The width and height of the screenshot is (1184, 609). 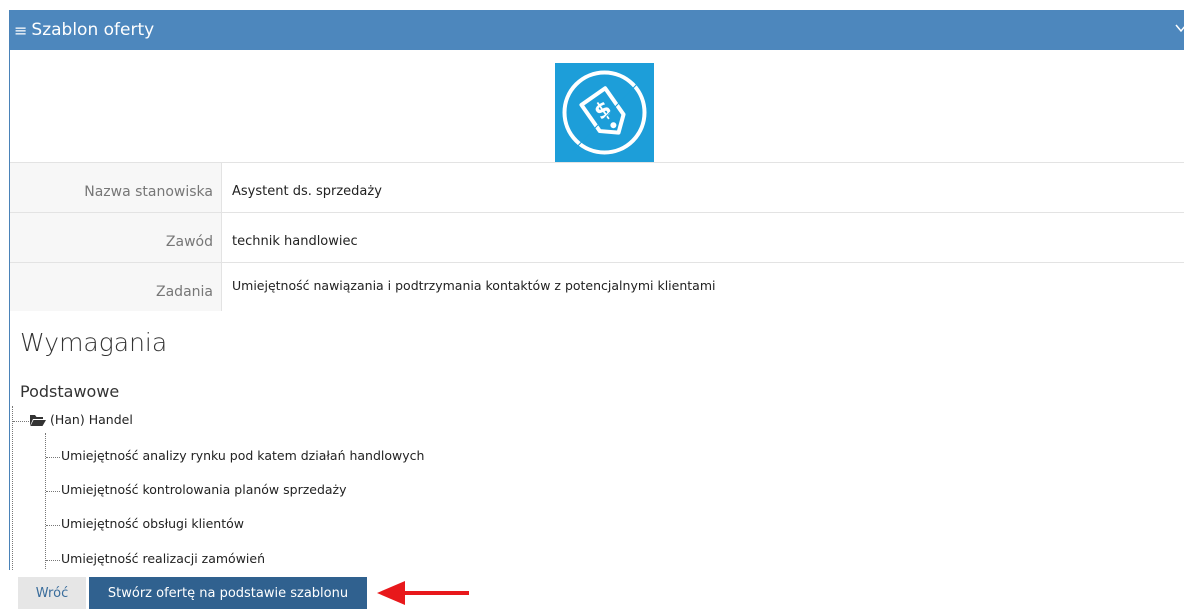 What do you see at coordinates (116, 287) in the screenshot?
I see `detail-label: Zadania` at bounding box center [116, 287].